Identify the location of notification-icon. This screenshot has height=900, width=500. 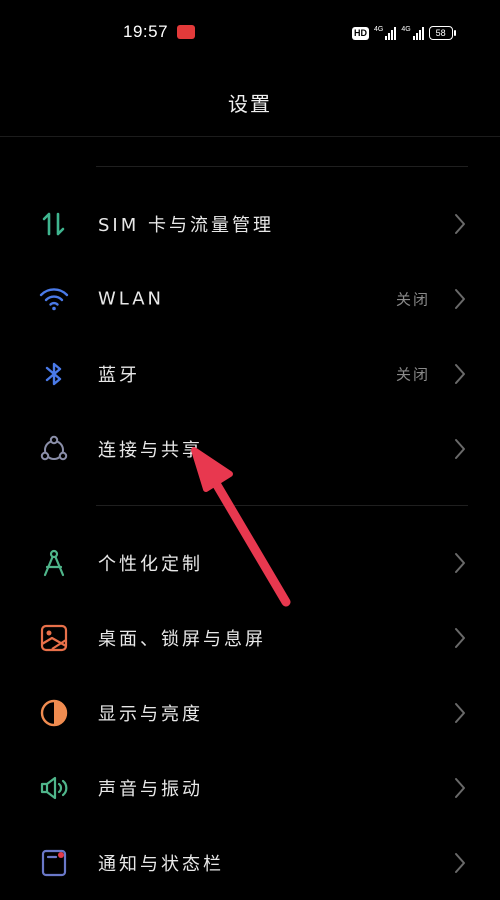
(54, 863).